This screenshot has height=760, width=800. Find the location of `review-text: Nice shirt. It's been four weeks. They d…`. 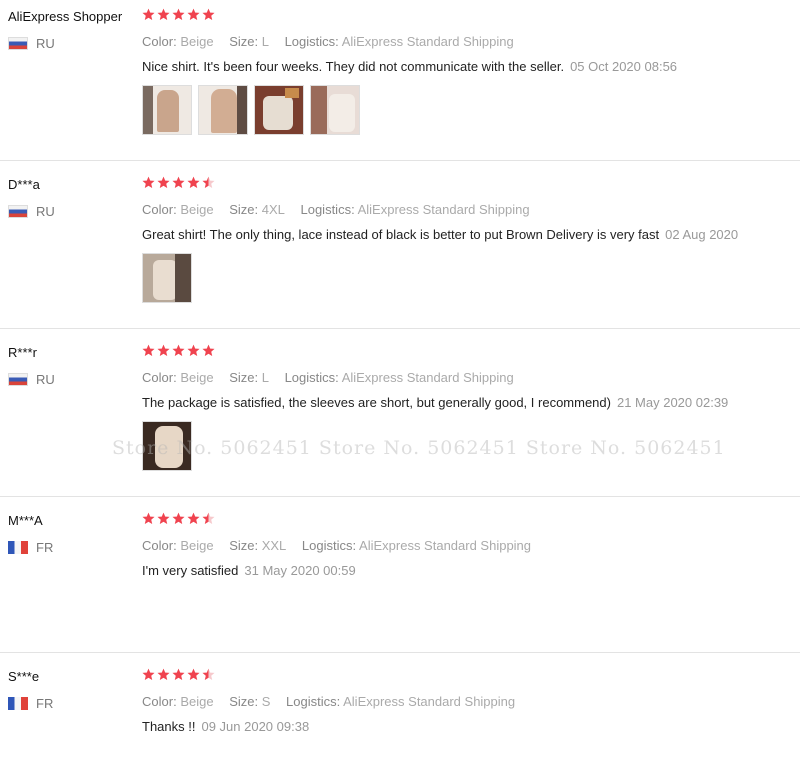

review-text: Nice shirt. It's been four weeks. They d… is located at coordinates (471, 66).